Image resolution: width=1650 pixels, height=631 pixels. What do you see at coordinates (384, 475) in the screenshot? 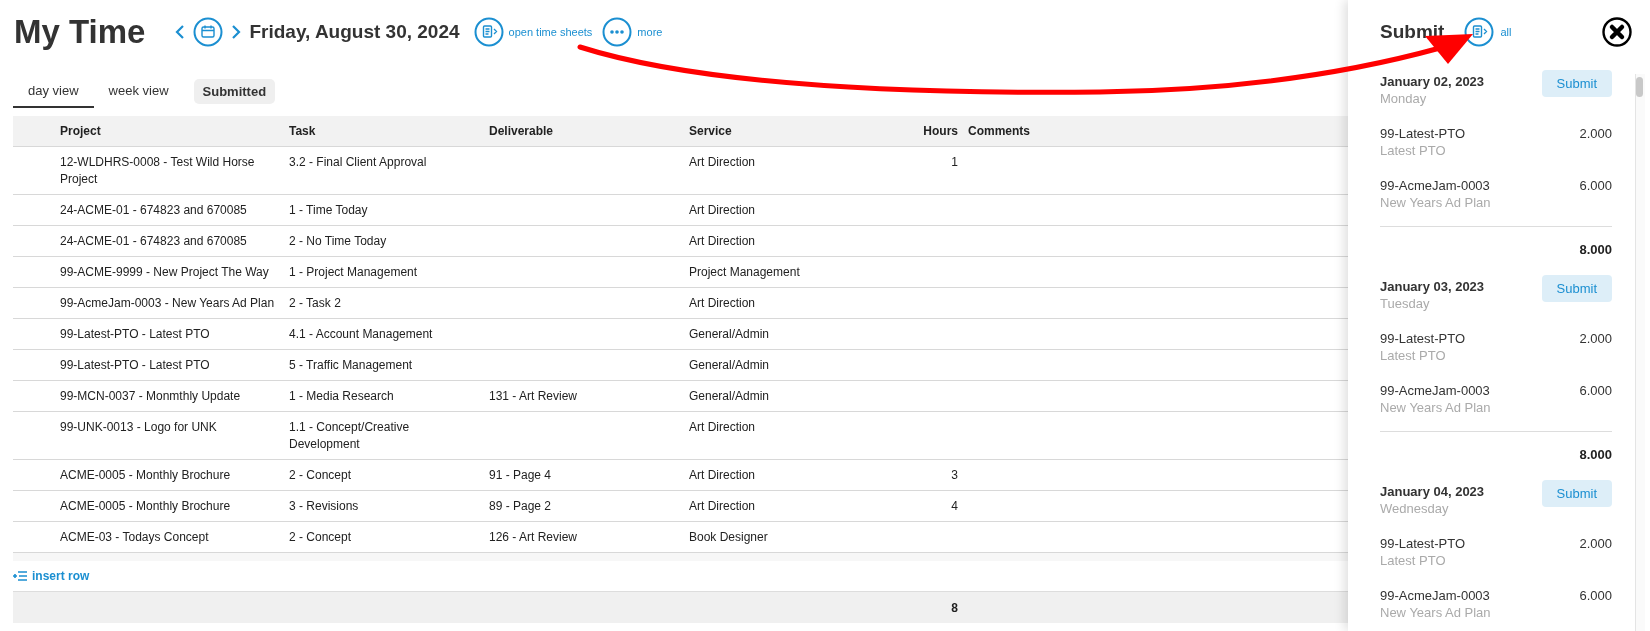
I see `table-cell: 2 - Concept` at bounding box center [384, 475].